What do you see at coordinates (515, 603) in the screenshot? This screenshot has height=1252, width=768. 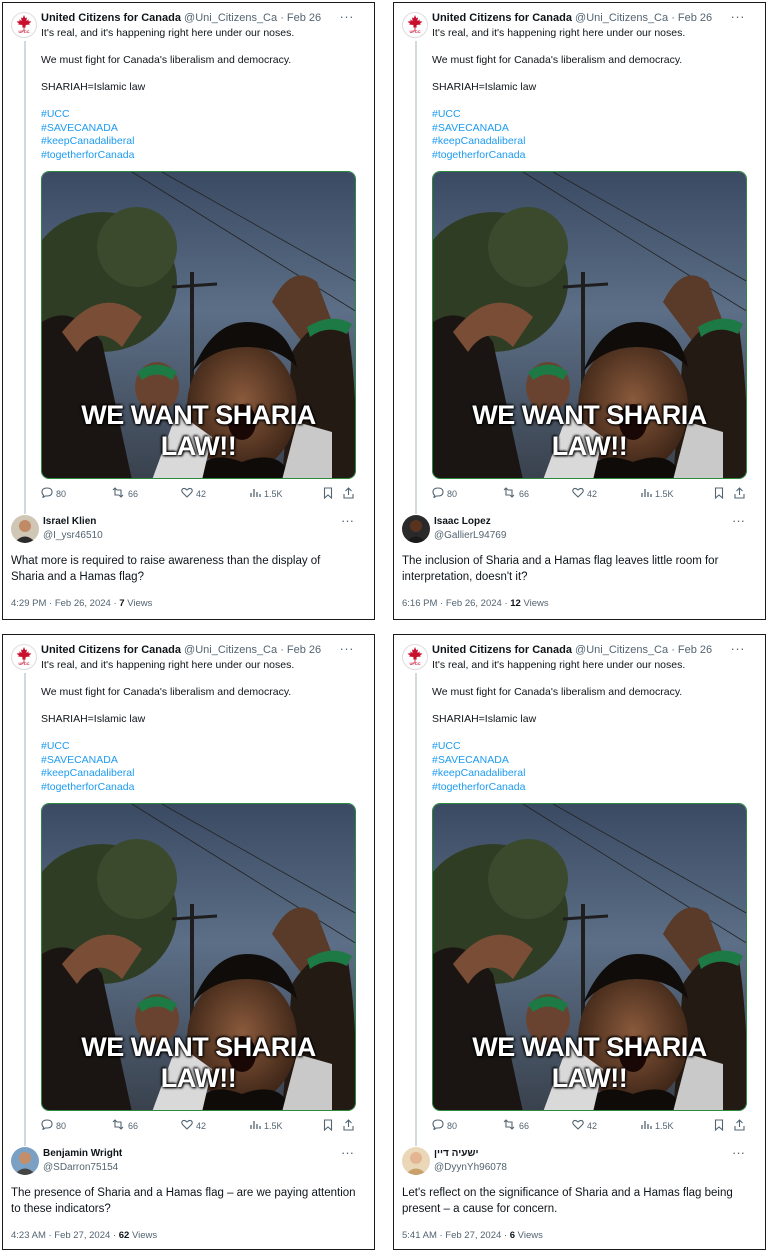 I see `reply-views-count: 12` at bounding box center [515, 603].